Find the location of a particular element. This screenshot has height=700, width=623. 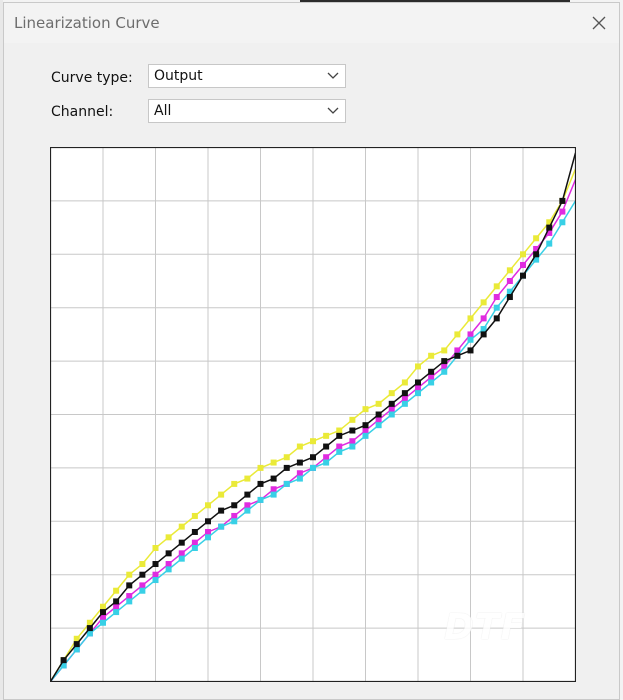

close-button is located at coordinates (599, 23).